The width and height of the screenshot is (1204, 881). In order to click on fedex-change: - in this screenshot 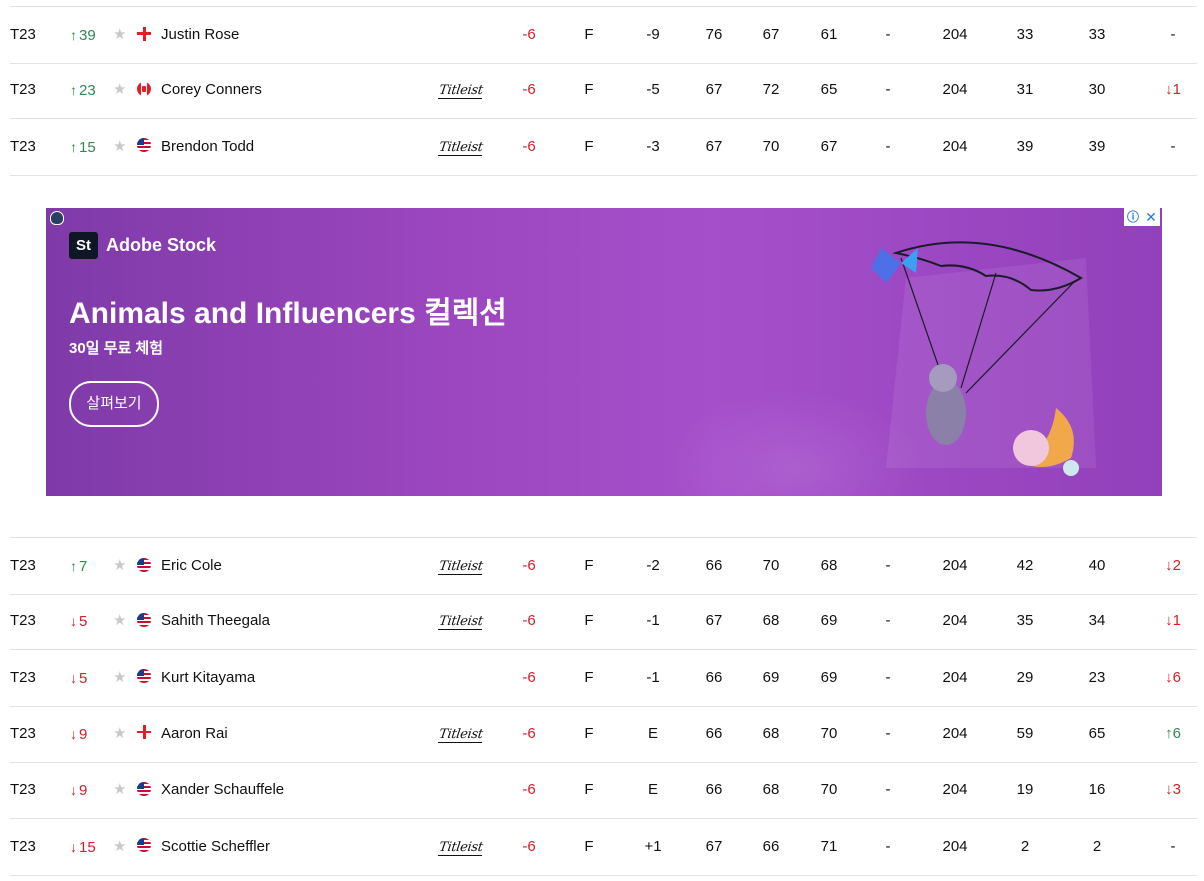, I will do `click(1173, 846)`.